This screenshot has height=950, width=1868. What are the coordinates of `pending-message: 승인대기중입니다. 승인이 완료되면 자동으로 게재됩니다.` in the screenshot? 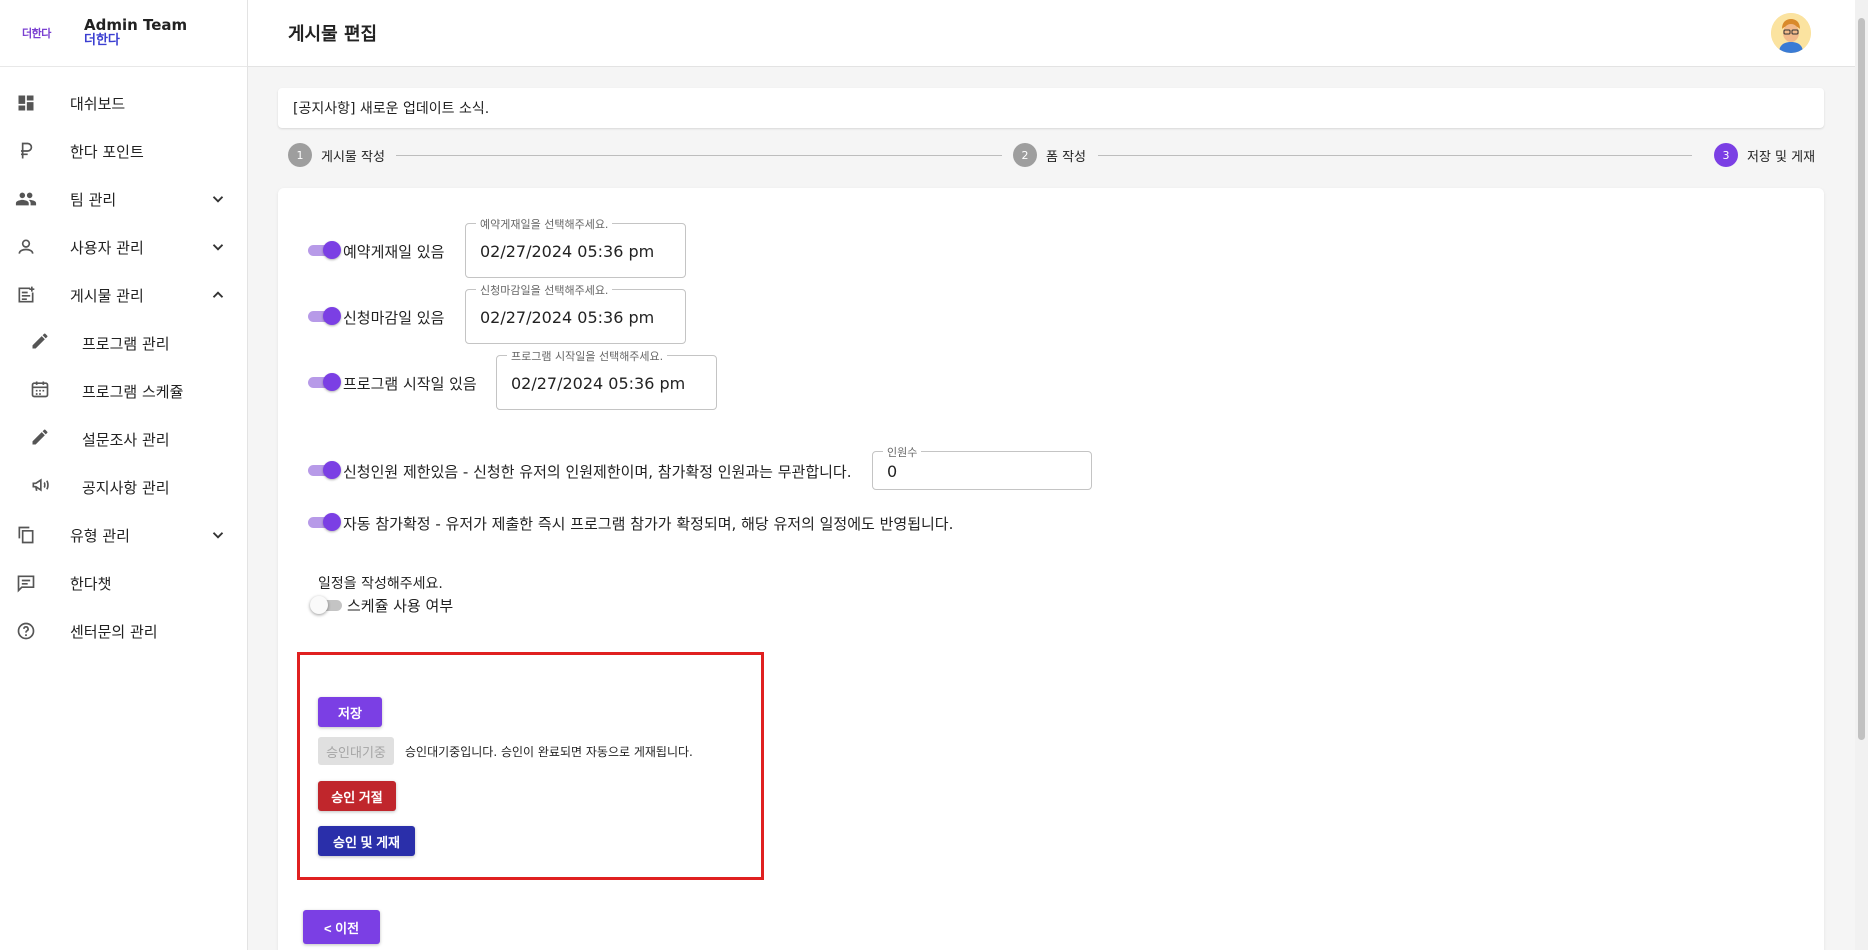 It's located at (549, 752).